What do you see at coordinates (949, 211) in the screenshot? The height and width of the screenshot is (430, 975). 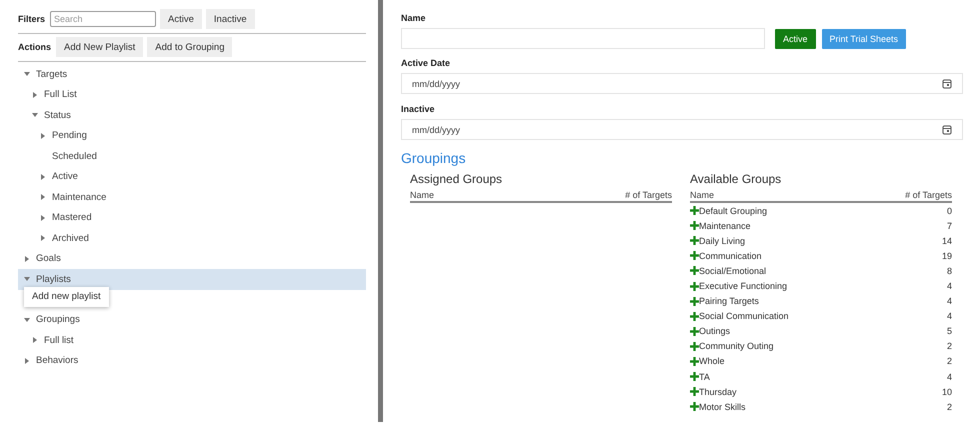 I see `target-count: 0` at bounding box center [949, 211].